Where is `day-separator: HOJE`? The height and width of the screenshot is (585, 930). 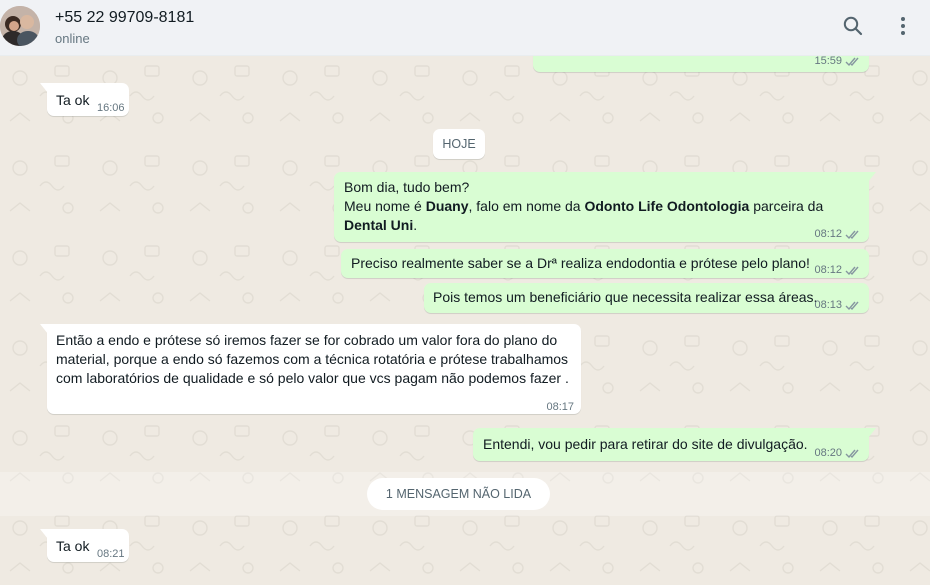
day-separator: HOJE is located at coordinates (459, 144).